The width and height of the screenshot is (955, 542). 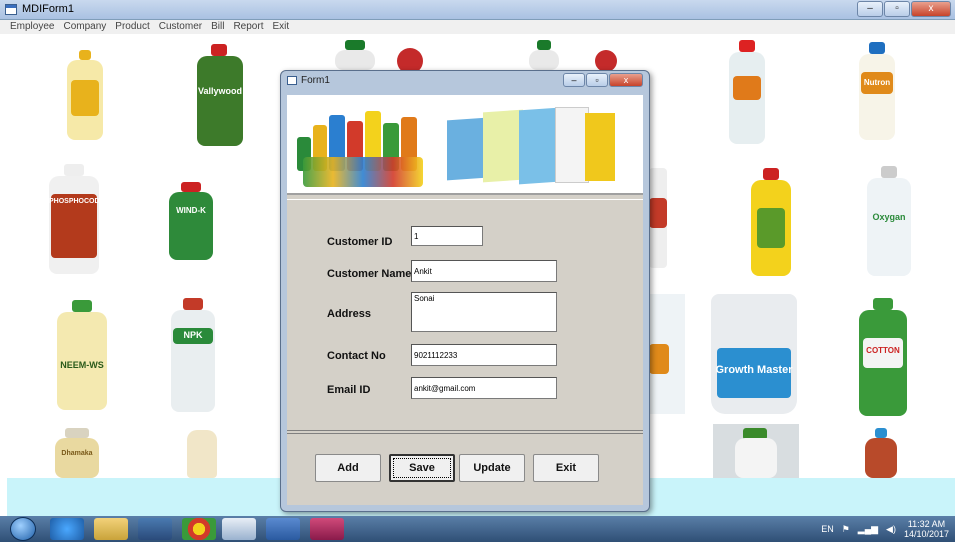 I want to click on menu-customer: Customer, so click(x=180, y=27).